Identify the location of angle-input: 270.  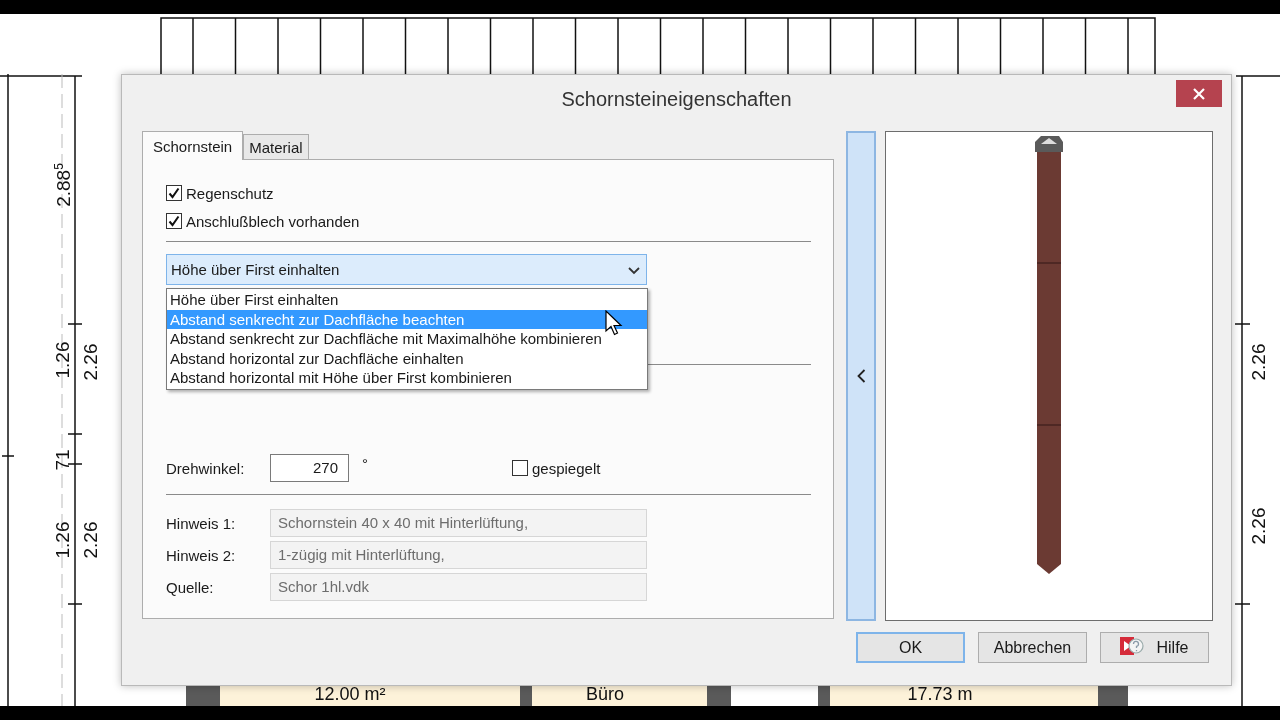
(309, 468).